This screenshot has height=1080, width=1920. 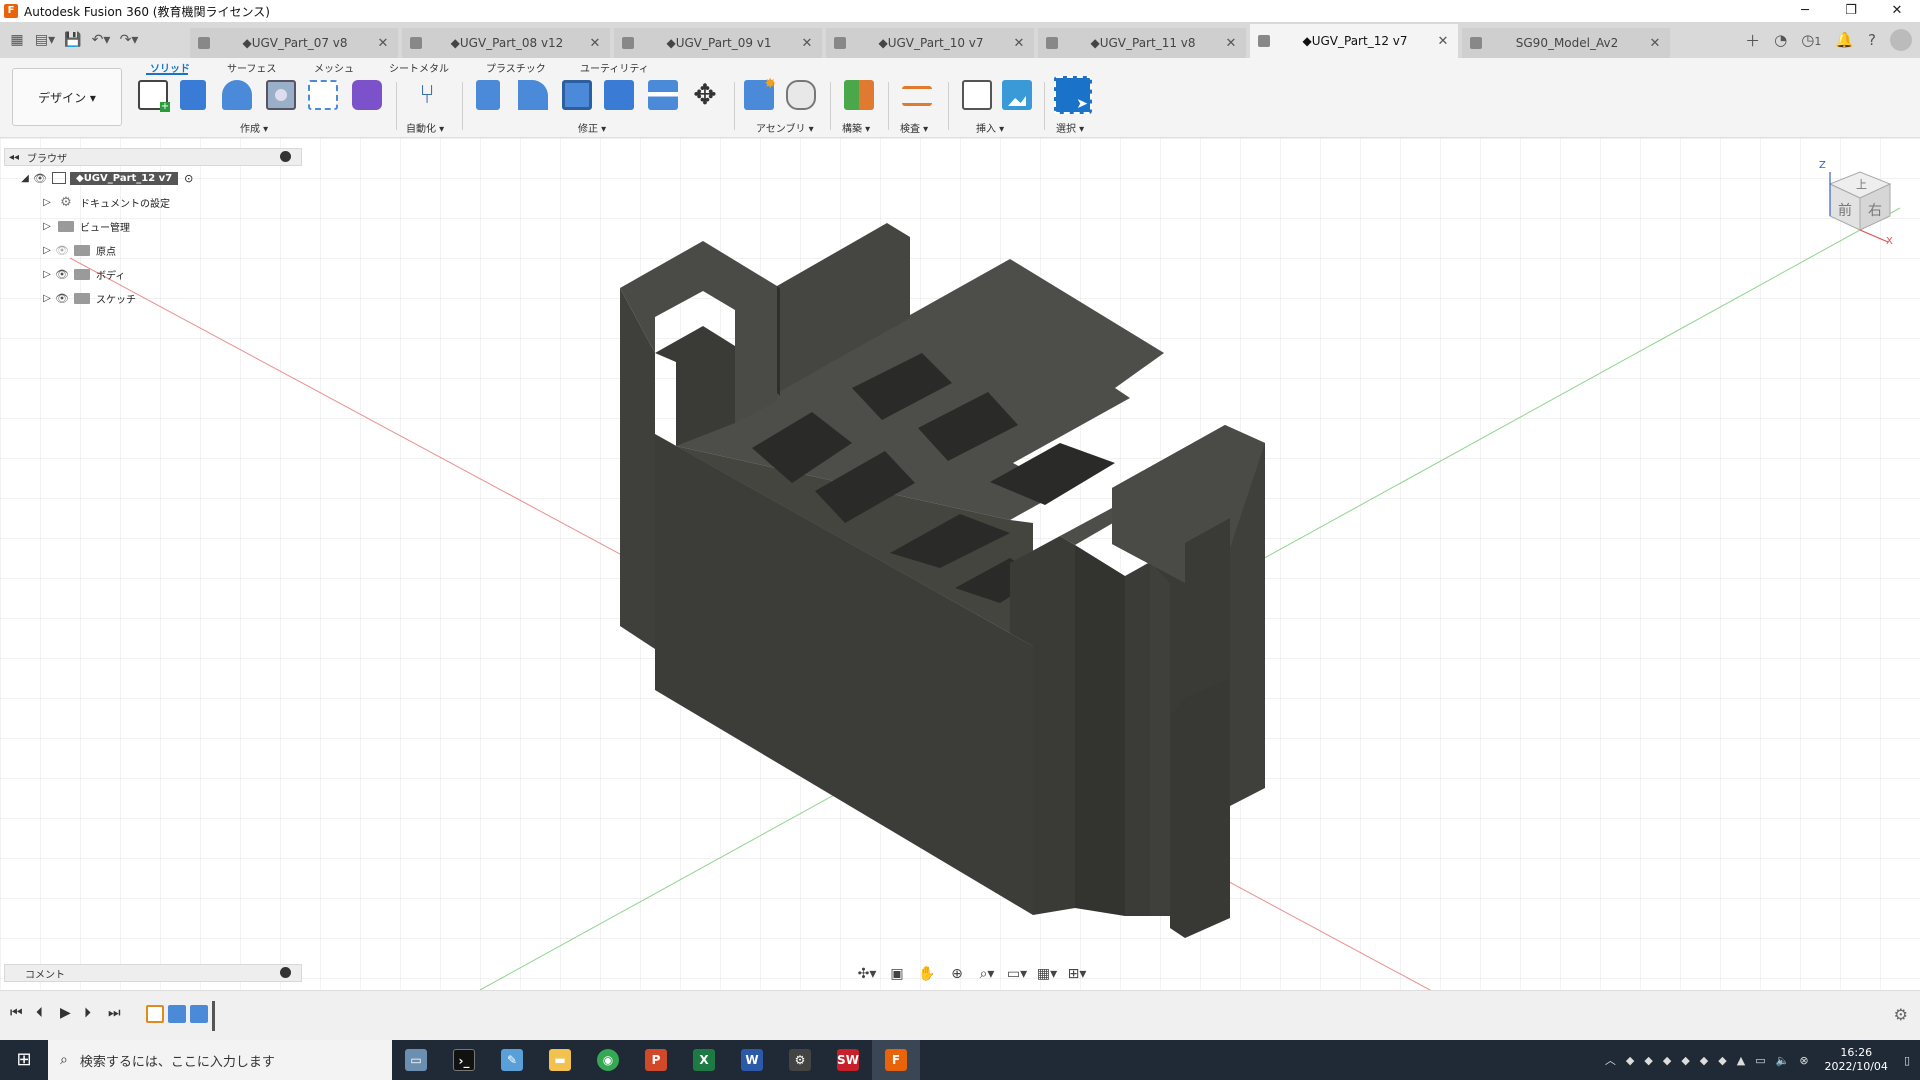 What do you see at coordinates (1070, 127) in the screenshot?
I see `group-select: 選択 ▾` at bounding box center [1070, 127].